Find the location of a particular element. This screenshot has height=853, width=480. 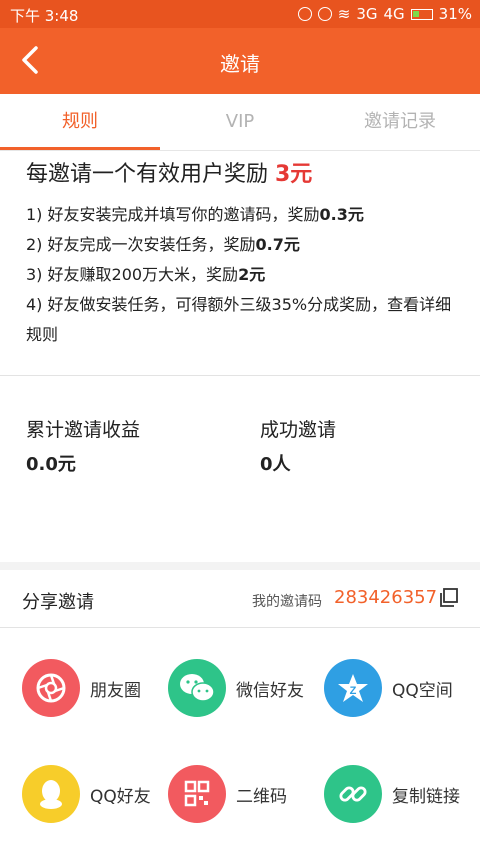

qrcode-icon is located at coordinates (197, 794).